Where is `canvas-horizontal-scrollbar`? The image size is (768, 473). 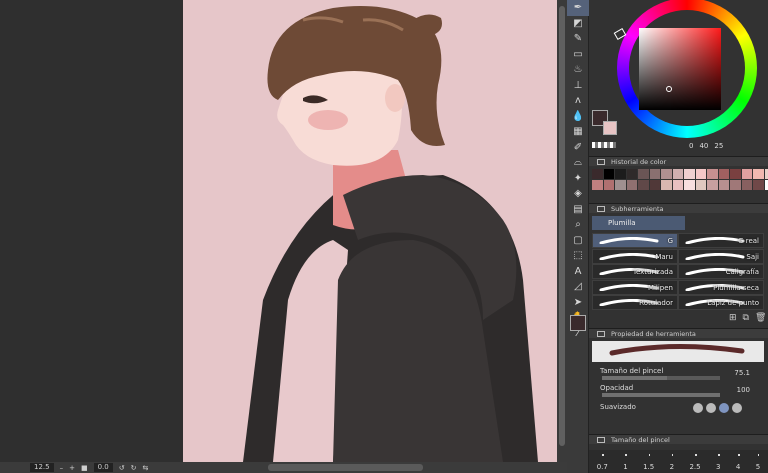 canvas-horizontal-scrollbar is located at coordinates (345, 467).